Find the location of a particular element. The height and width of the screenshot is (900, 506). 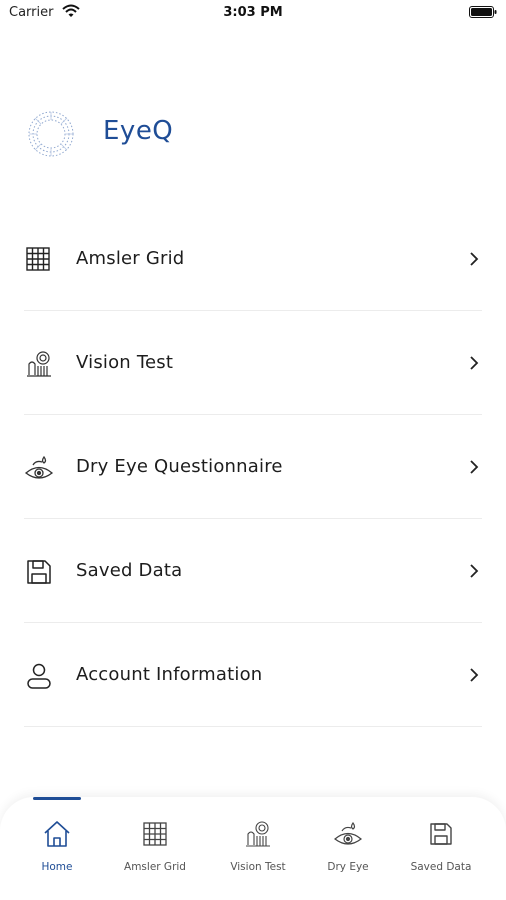

menu-item-saved-data: Saved Data is located at coordinates (253, 571).